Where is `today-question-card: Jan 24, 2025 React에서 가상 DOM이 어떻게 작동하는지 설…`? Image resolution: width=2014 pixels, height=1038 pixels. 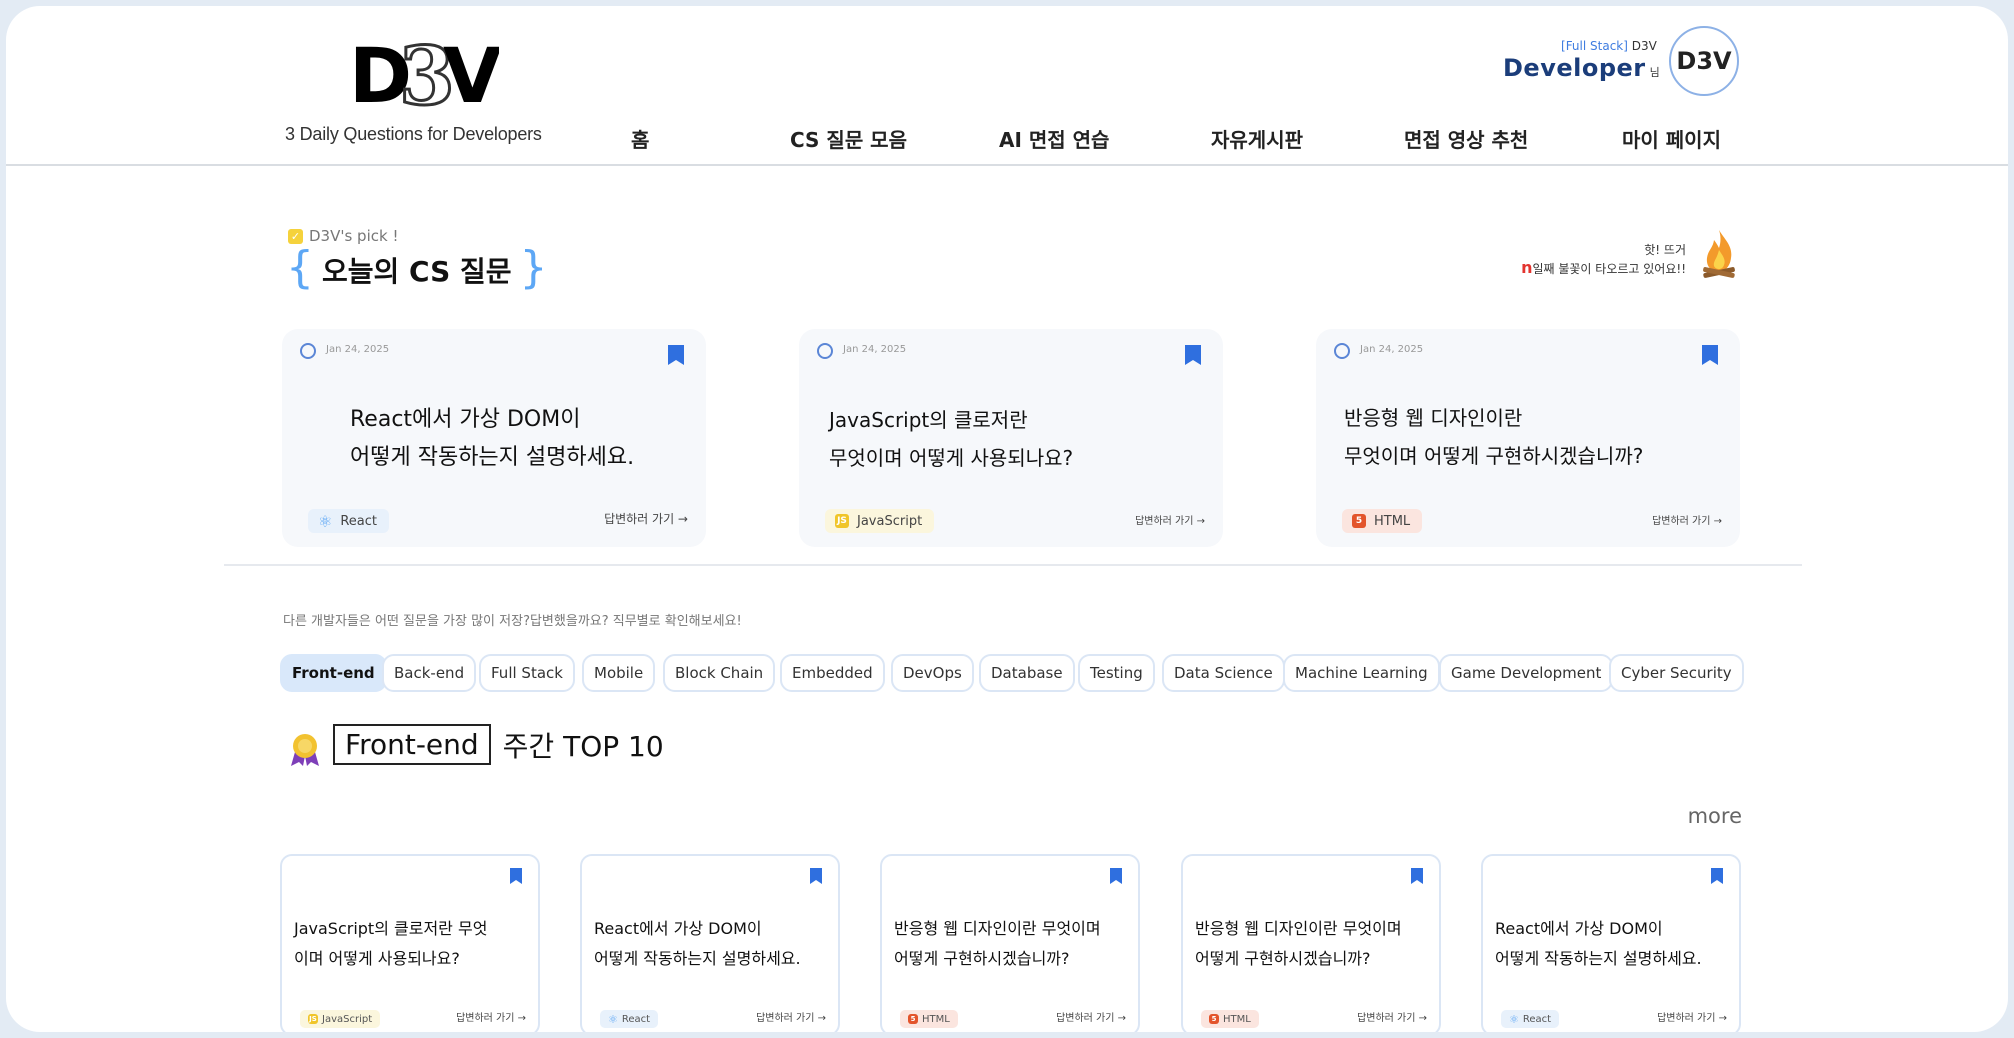 today-question-card: Jan 24, 2025 React에서 가상 DOM이 어떻게 작동하는지 설… is located at coordinates (494, 438).